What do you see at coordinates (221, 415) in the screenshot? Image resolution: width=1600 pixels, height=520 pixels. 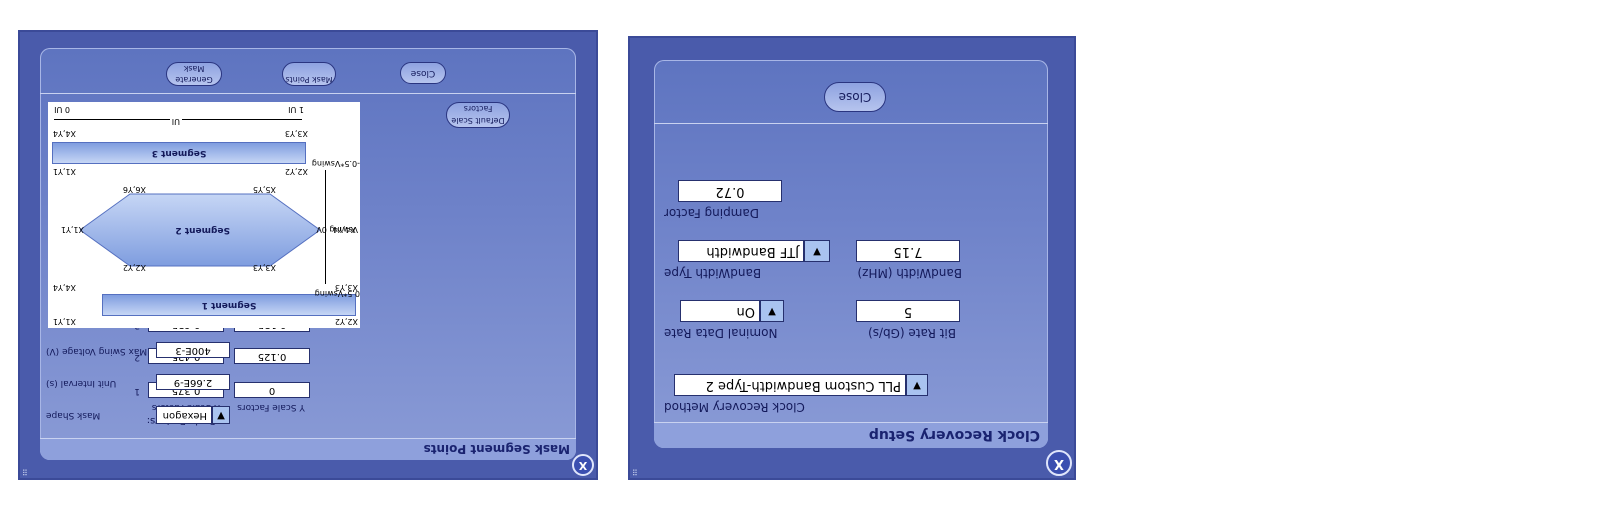 I see `mask-shape-dropdown-button: ▼` at bounding box center [221, 415].